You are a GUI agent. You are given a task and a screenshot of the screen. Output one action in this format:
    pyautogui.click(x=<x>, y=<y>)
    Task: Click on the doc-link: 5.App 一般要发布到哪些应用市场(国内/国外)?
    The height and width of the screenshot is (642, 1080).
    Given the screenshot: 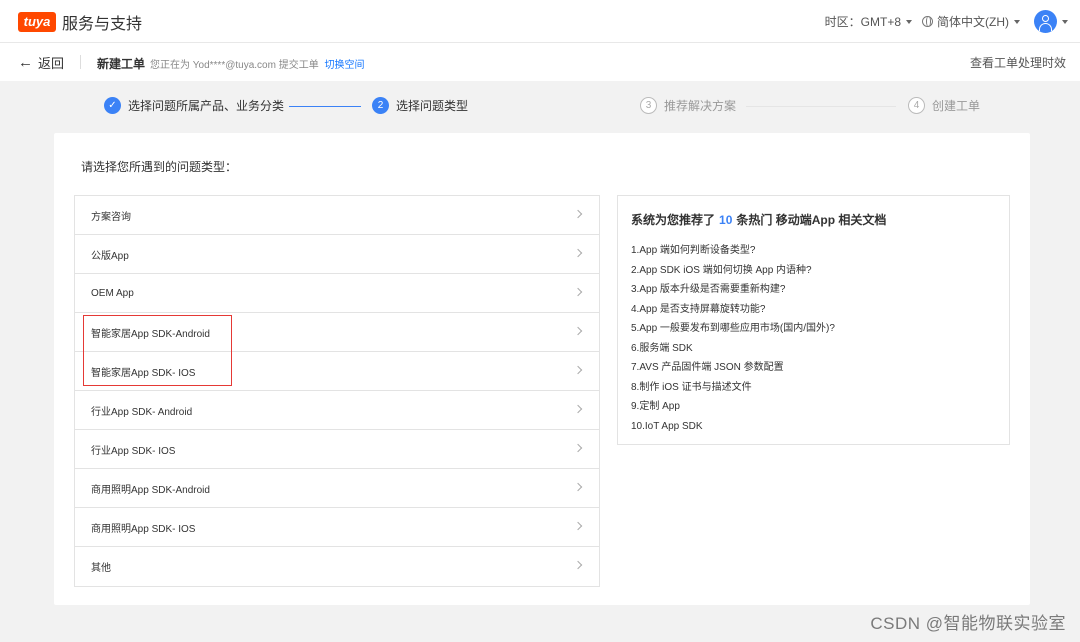 What is the action you would take?
    pyautogui.click(x=733, y=329)
    